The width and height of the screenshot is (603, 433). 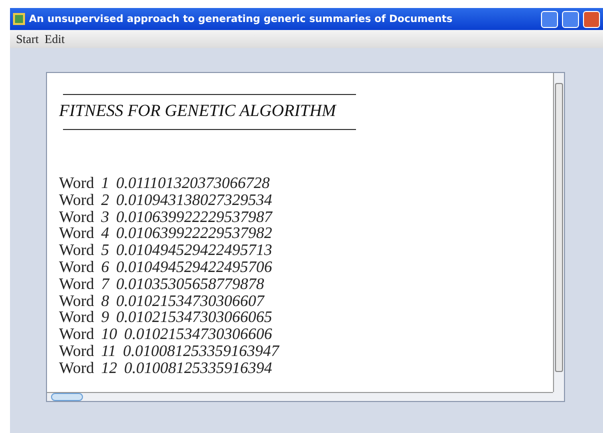 What do you see at coordinates (166, 235) in the screenshot?
I see `word-fitness-line: Word 4 0.010639922229537982` at bounding box center [166, 235].